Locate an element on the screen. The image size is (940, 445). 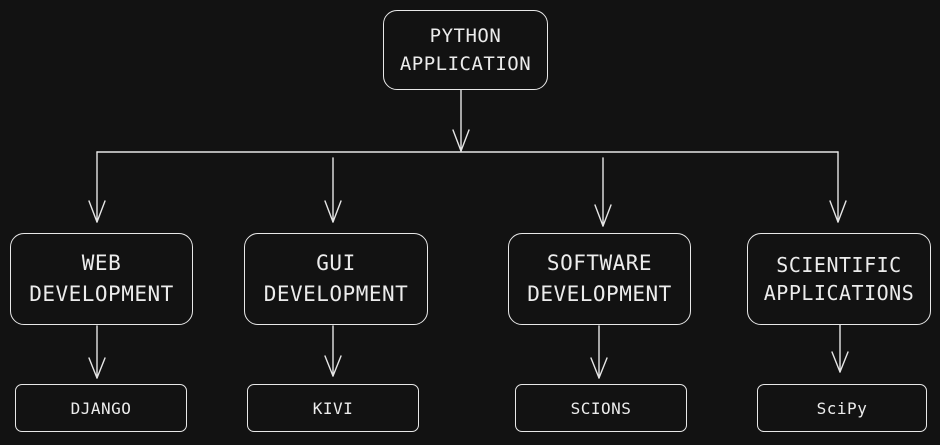
category-label-line-1: SCIENTIFIC is located at coordinates (839, 265).